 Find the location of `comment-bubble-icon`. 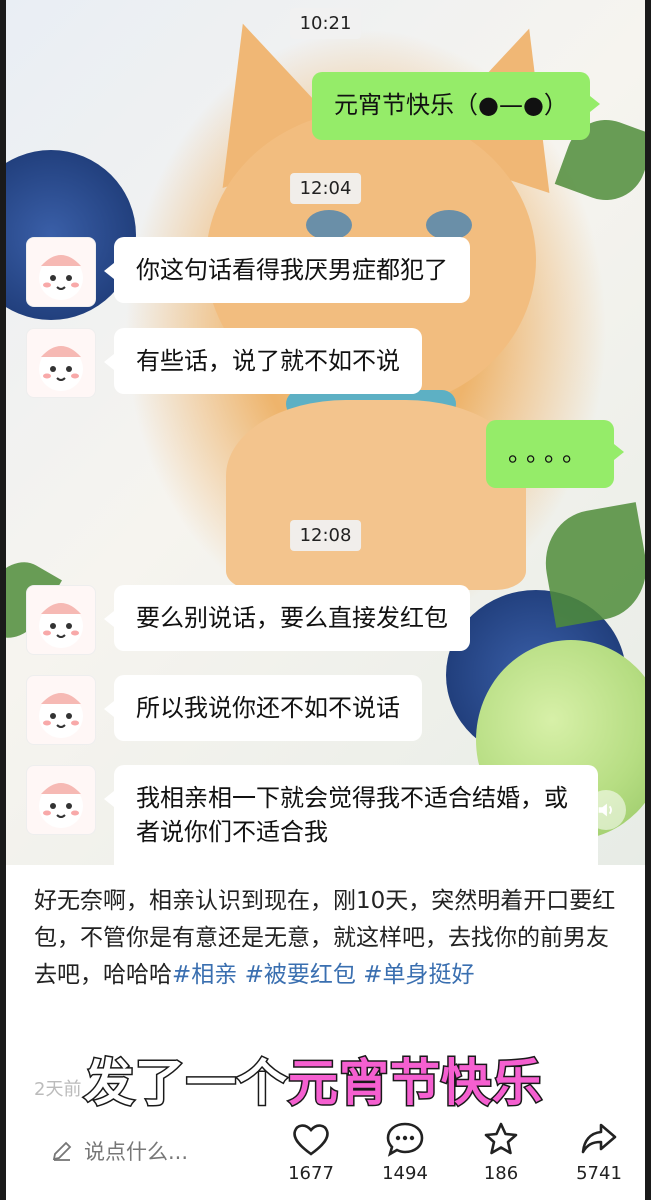

comment-bubble-icon is located at coordinates (405, 1139).